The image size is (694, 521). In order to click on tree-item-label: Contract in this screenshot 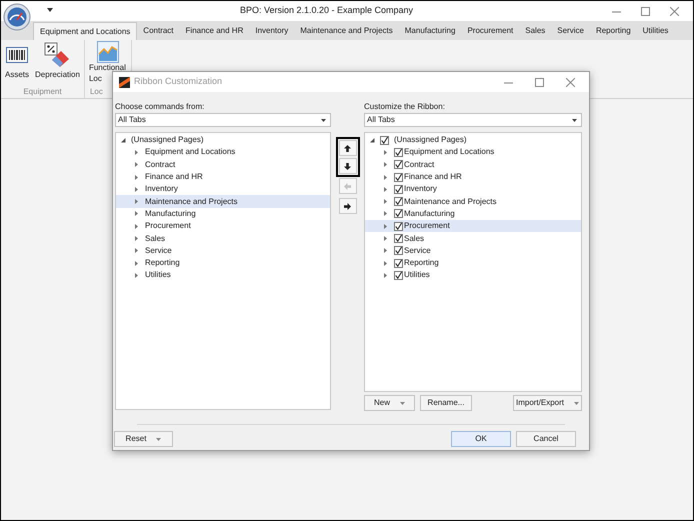, I will do `click(419, 164)`.